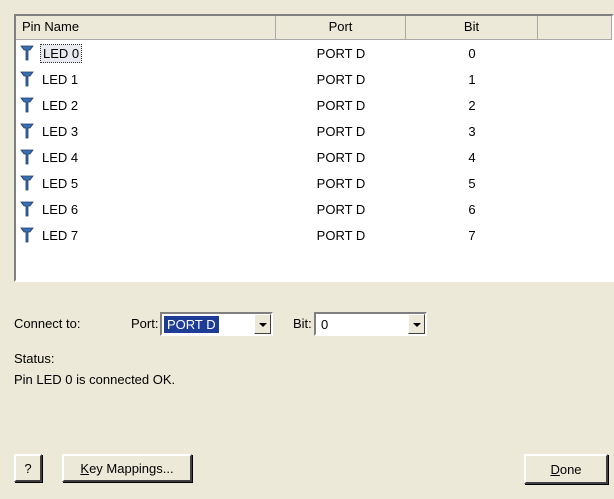 The width and height of the screenshot is (614, 499). What do you see at coordinates (472, 53) in the screenshot?
I see `bit-cell: 0` at bounding box center [472, 53].